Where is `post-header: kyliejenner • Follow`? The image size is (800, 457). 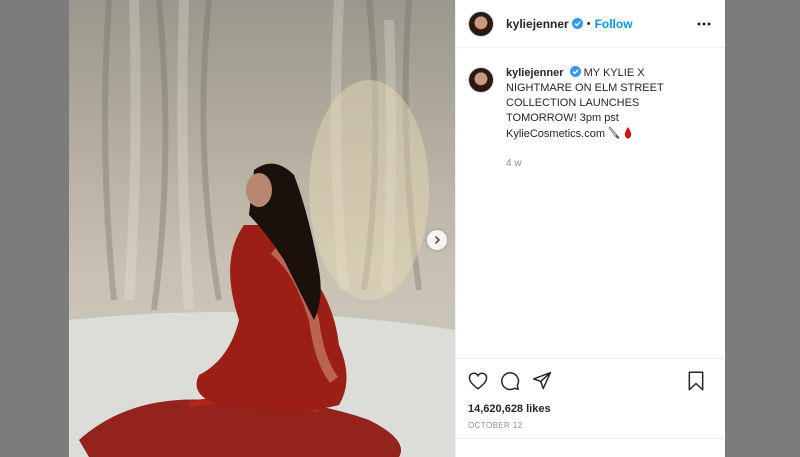
post-header: kyliejenner • Follow is located at coordinates (590, 24).